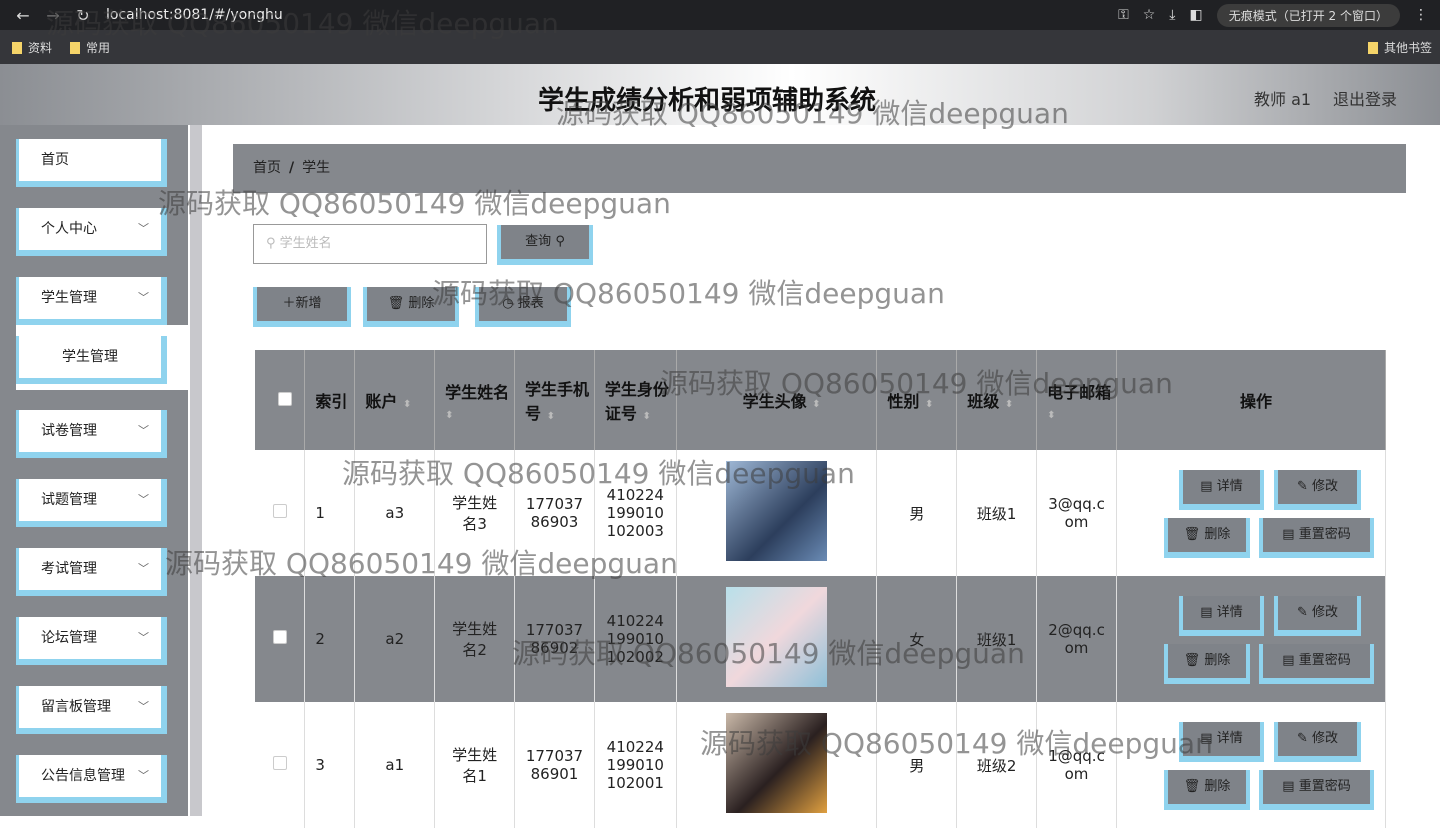  What do you see at coordinates (83, 15) in the screenshot?
I see `reload-icon: ↻` at bounding box center [83, 15].